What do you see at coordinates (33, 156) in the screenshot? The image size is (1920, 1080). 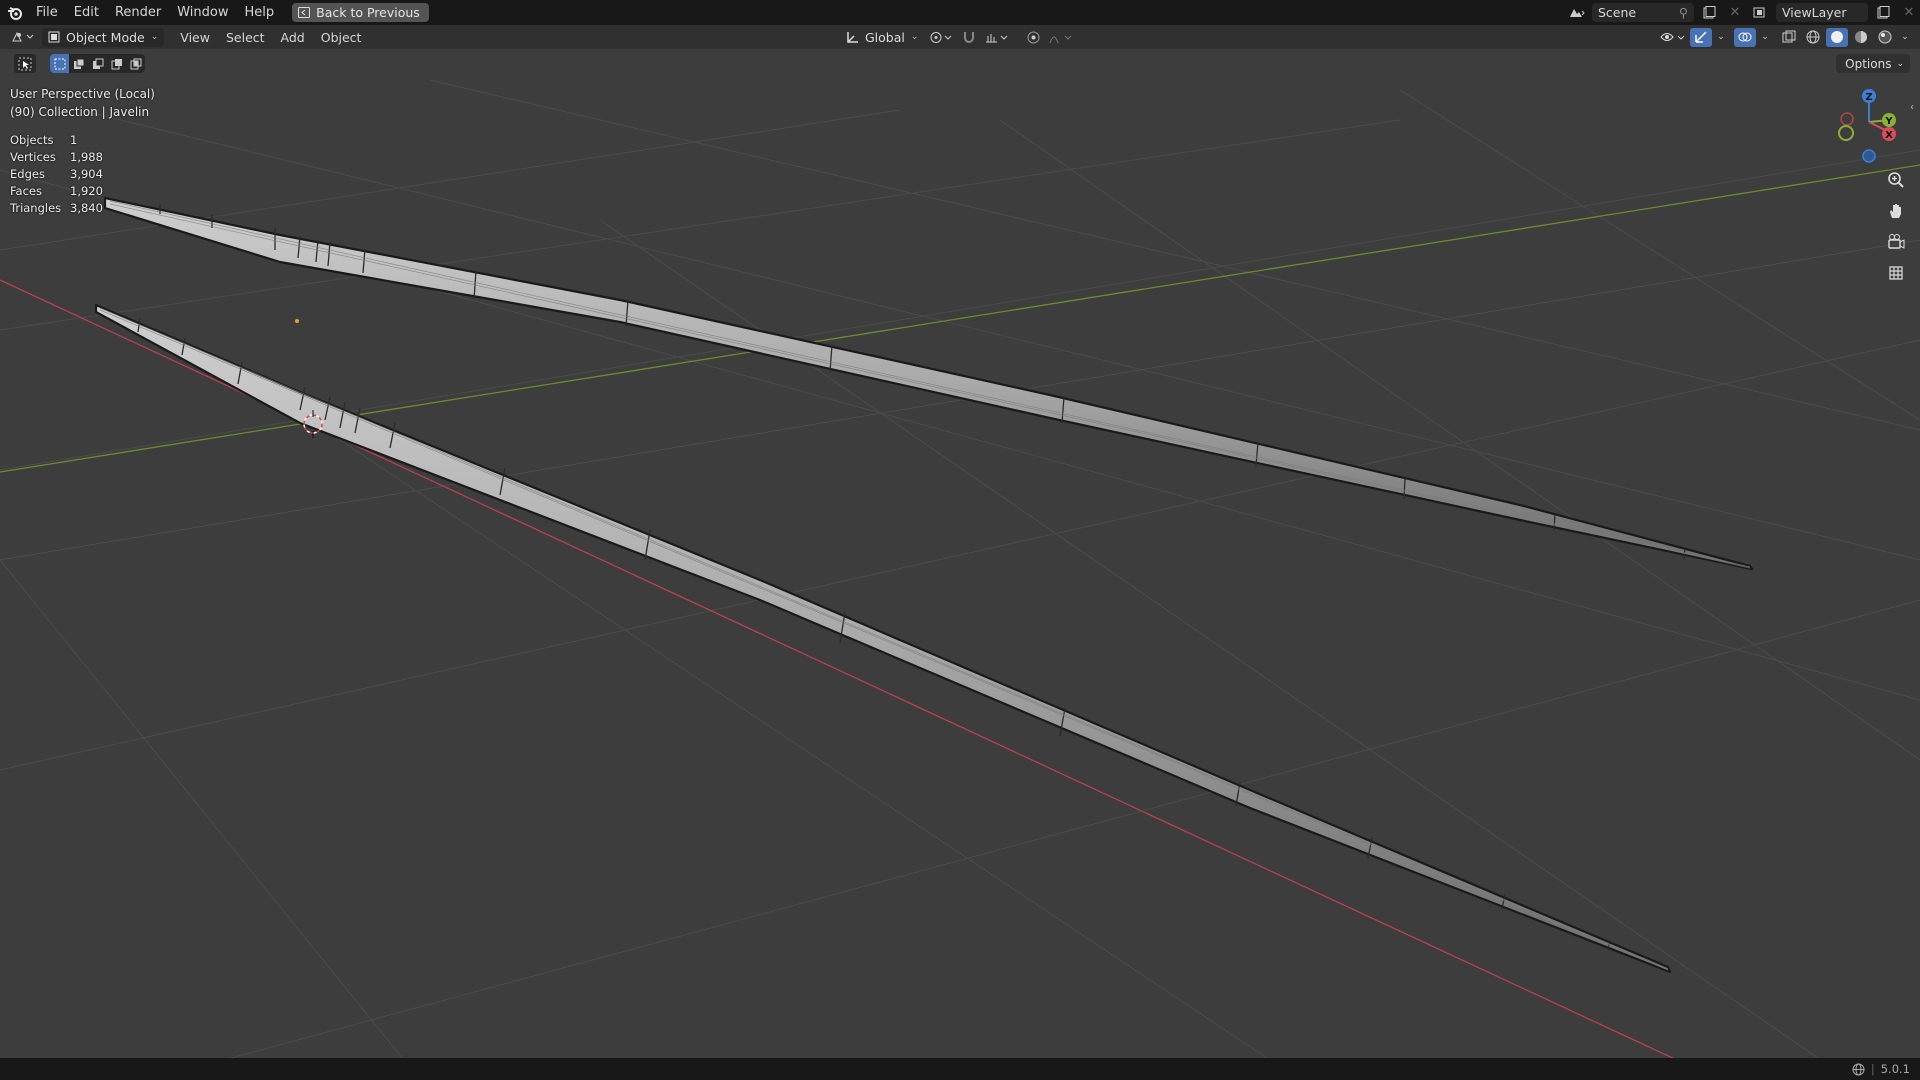 I see `stat-label: Vertices` at bounding box center [33, 156].